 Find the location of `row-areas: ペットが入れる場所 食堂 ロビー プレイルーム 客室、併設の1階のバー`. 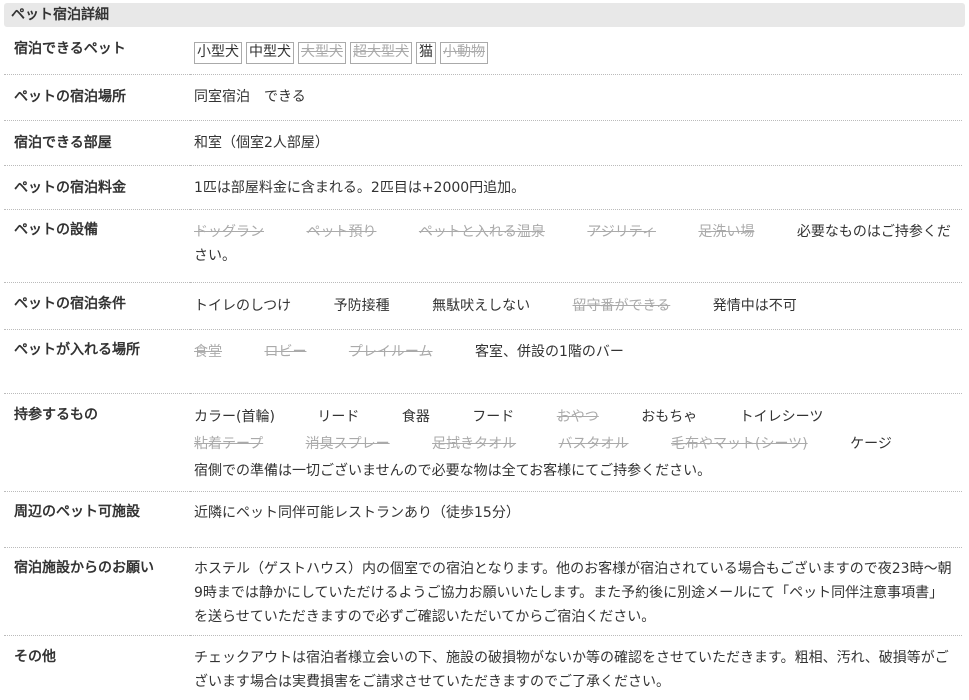

row-areas: ペットが入れる場所 食堂 ロビー プレイルーム 客室、併設の1階のバー is located at coordinates (483, 361).